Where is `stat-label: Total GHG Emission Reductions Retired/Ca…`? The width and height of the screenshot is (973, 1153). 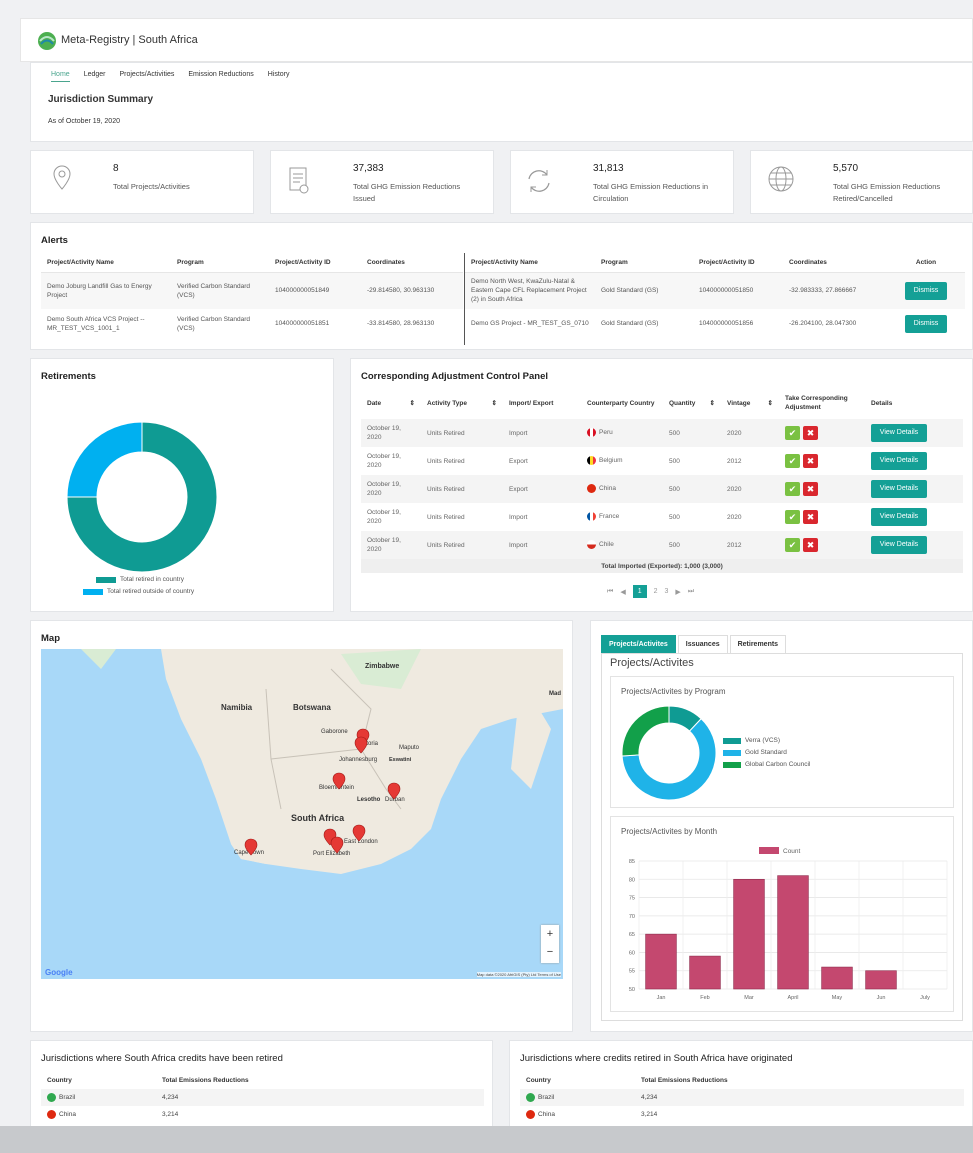 stat-label: Total GHG Emission Reductions Retired/Ca… is located at coordinates (887, 192).